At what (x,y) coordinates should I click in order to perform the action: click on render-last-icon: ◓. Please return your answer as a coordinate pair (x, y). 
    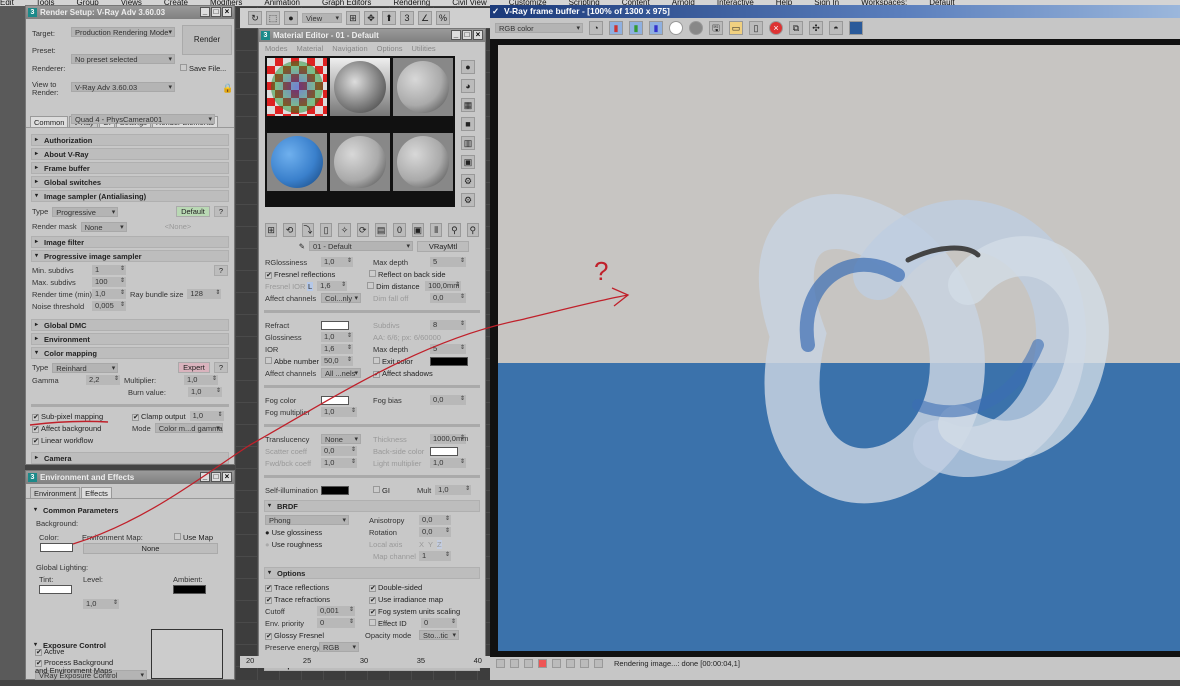
    Looking at the image, I should click on (836, 28).